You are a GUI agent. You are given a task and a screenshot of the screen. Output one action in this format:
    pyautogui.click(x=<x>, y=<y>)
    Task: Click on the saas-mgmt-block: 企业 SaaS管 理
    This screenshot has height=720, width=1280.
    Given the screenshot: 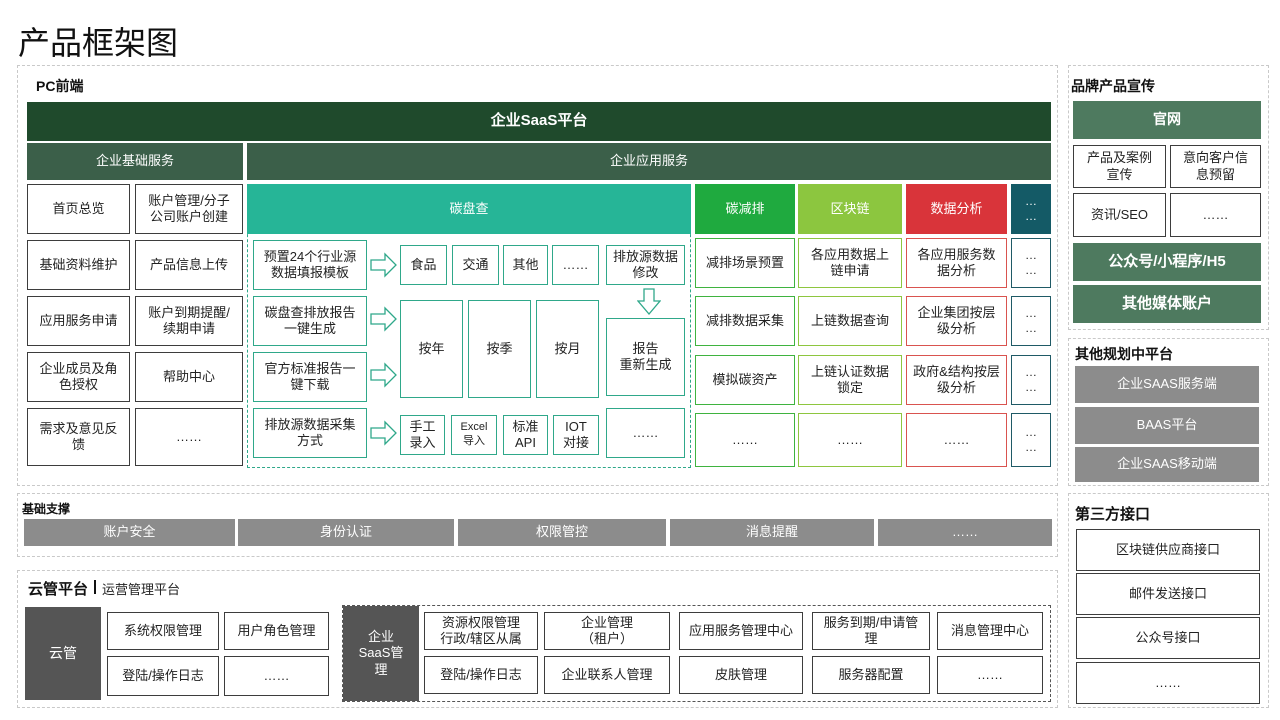 What is the action you would take?
    pyautogui.click(x=381, y=653)
    